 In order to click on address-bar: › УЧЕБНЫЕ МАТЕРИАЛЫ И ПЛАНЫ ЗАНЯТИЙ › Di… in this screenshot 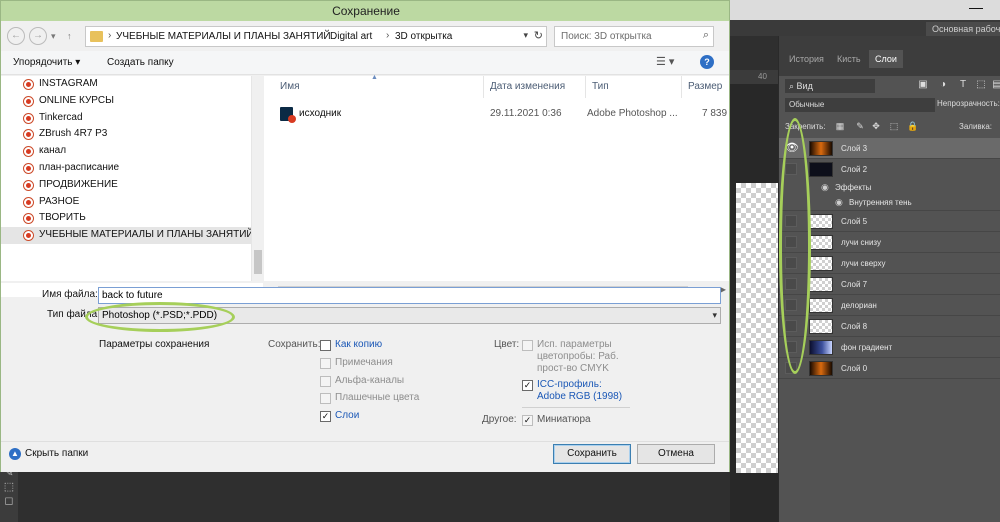, I will do `click(316, 36)`.